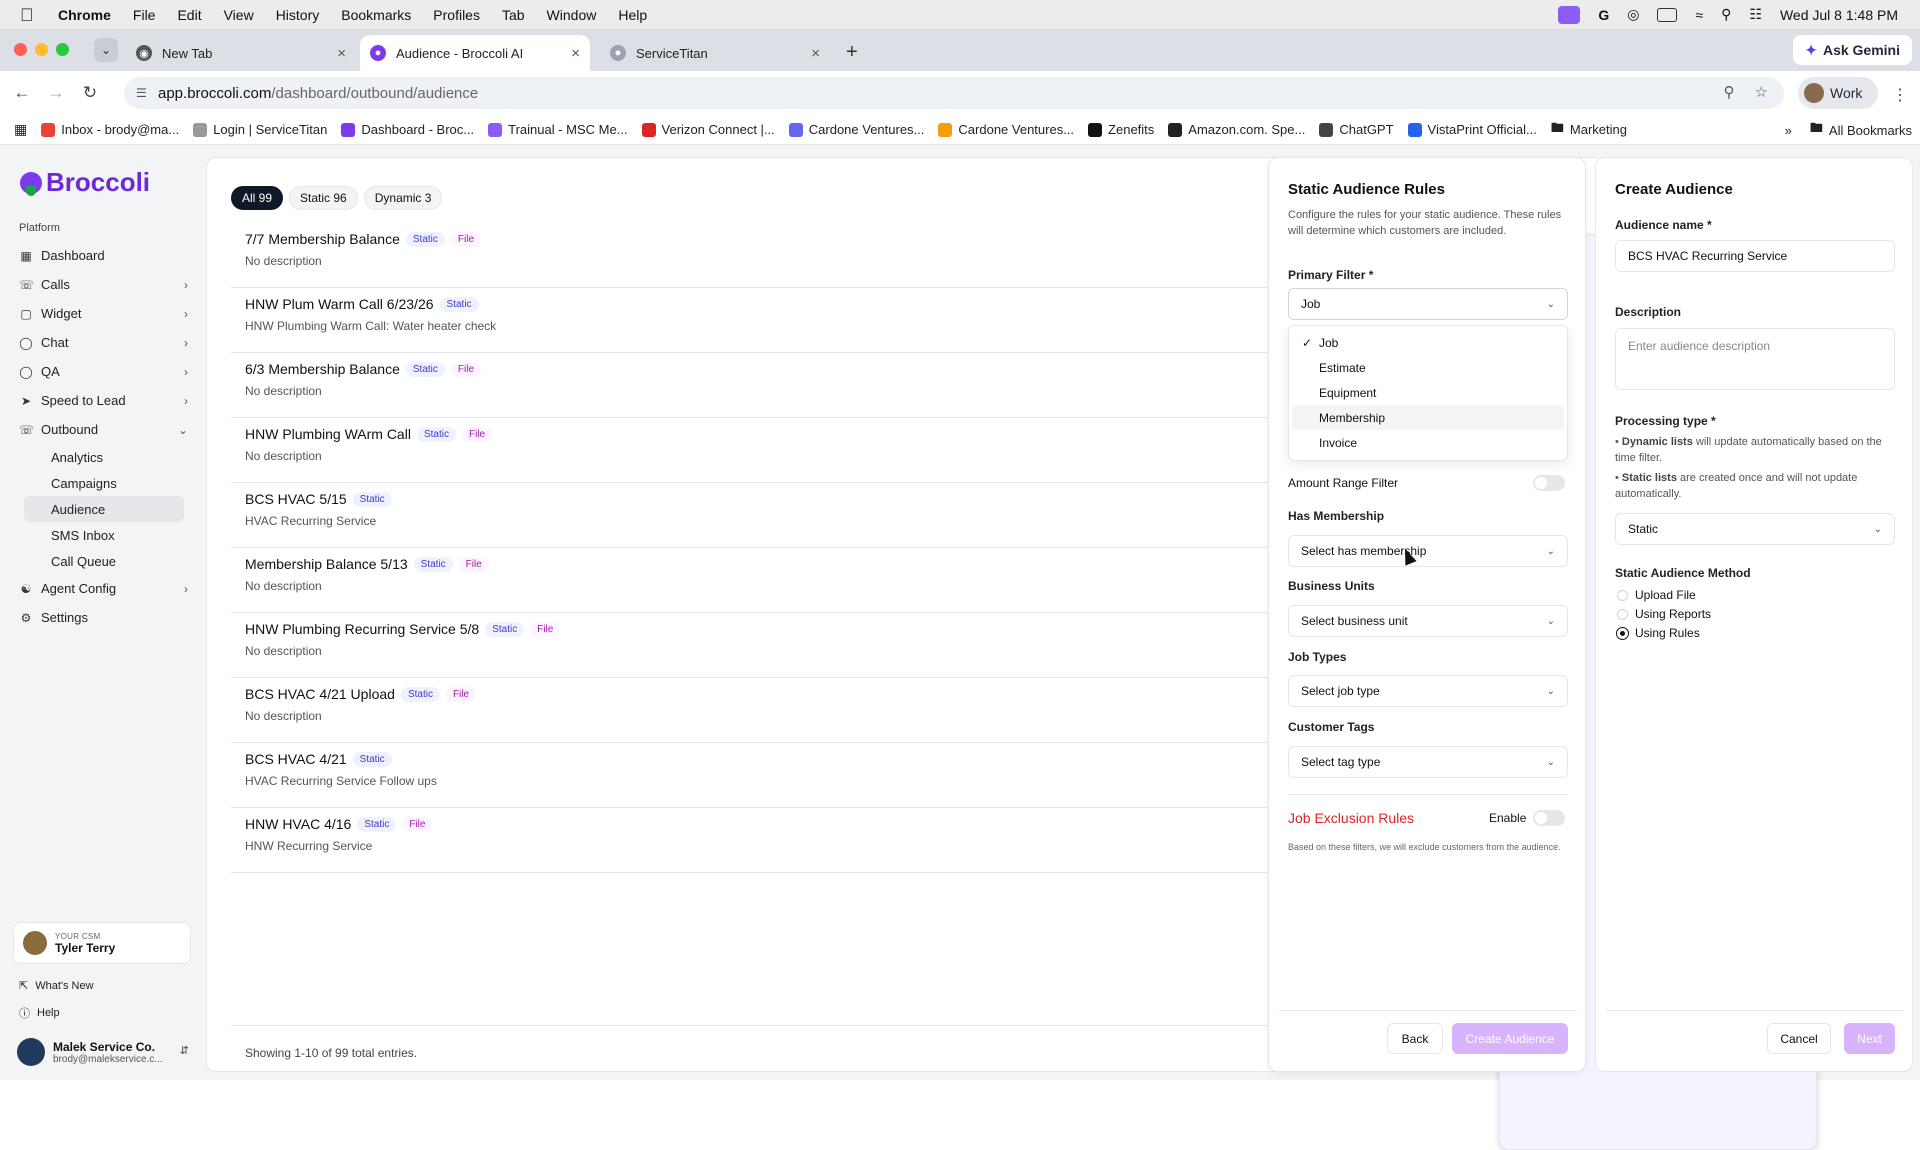 This screenshot has height=1150, width=1920. What do you see at coordinates (1656, 595) in the screenshot?
I see `radio-upload-file: Upload File` at bounding box center [1656, 595].